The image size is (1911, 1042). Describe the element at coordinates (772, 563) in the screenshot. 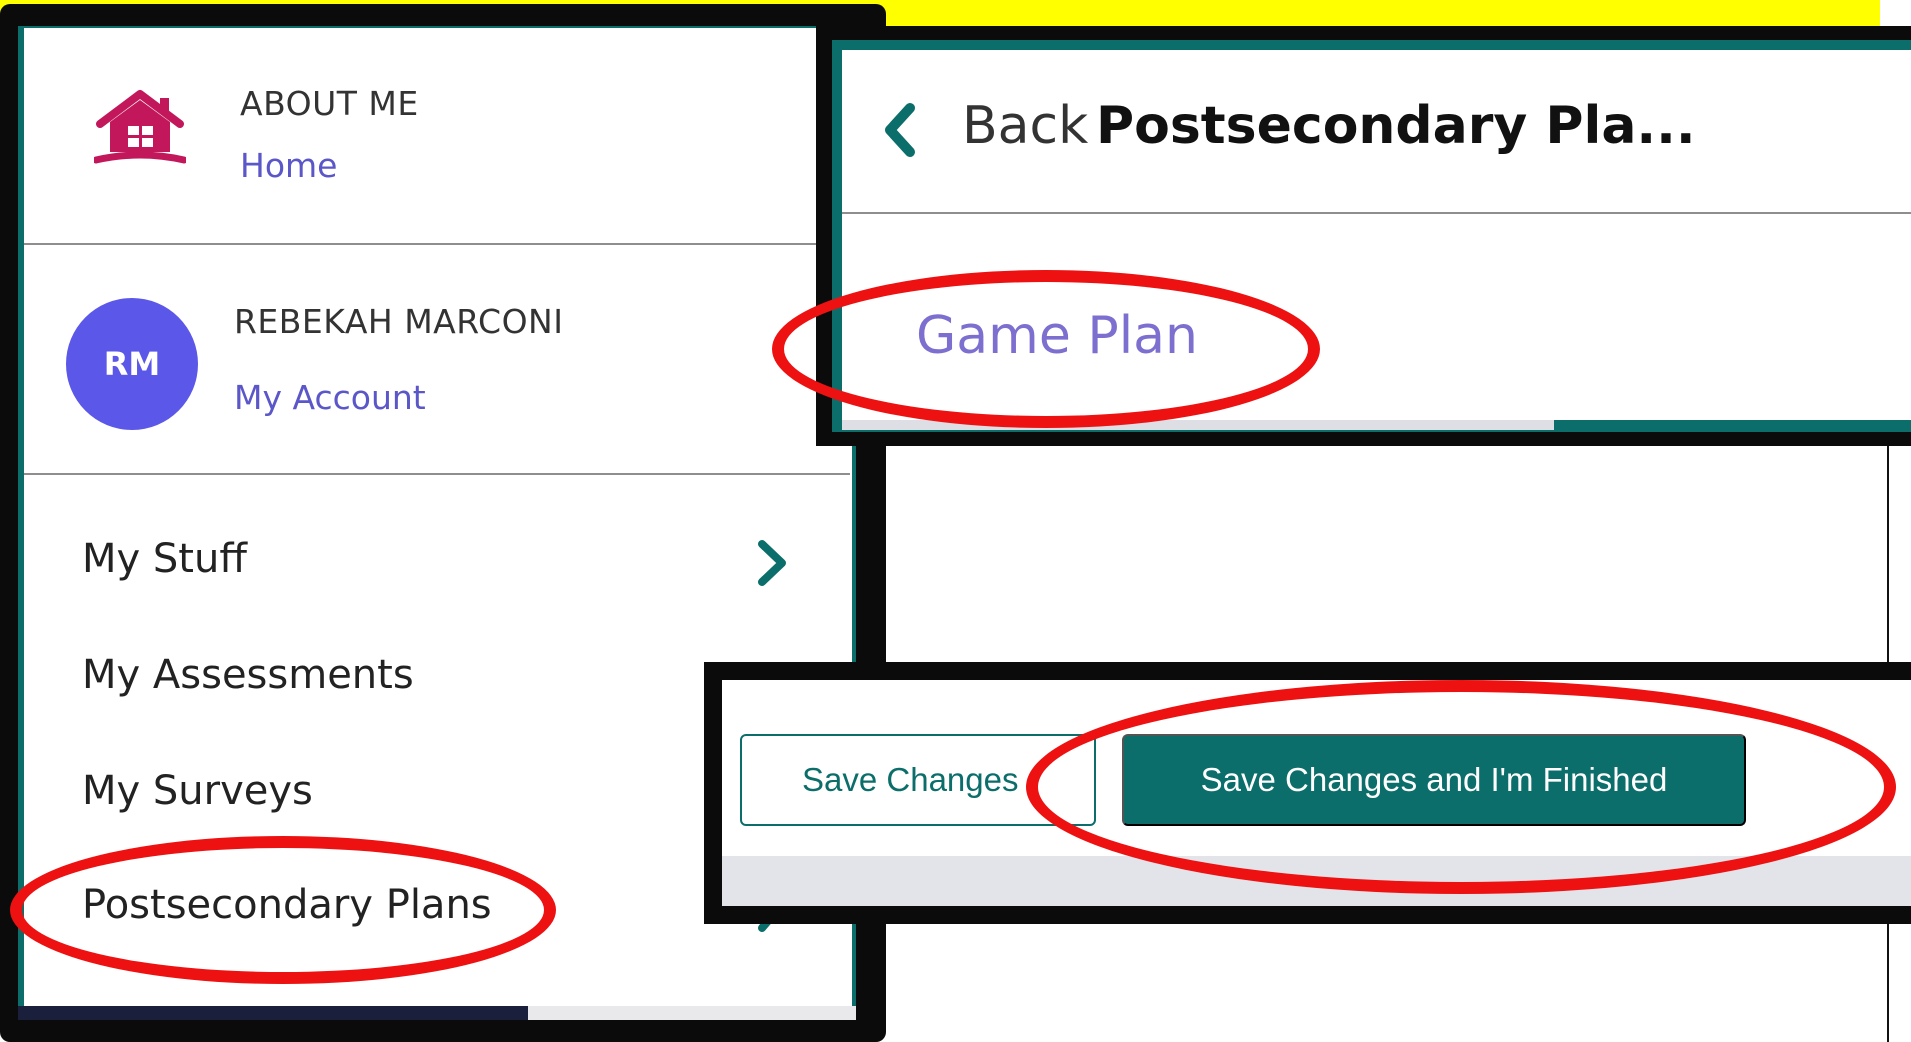

I see `chevron-right-icon` at that location.